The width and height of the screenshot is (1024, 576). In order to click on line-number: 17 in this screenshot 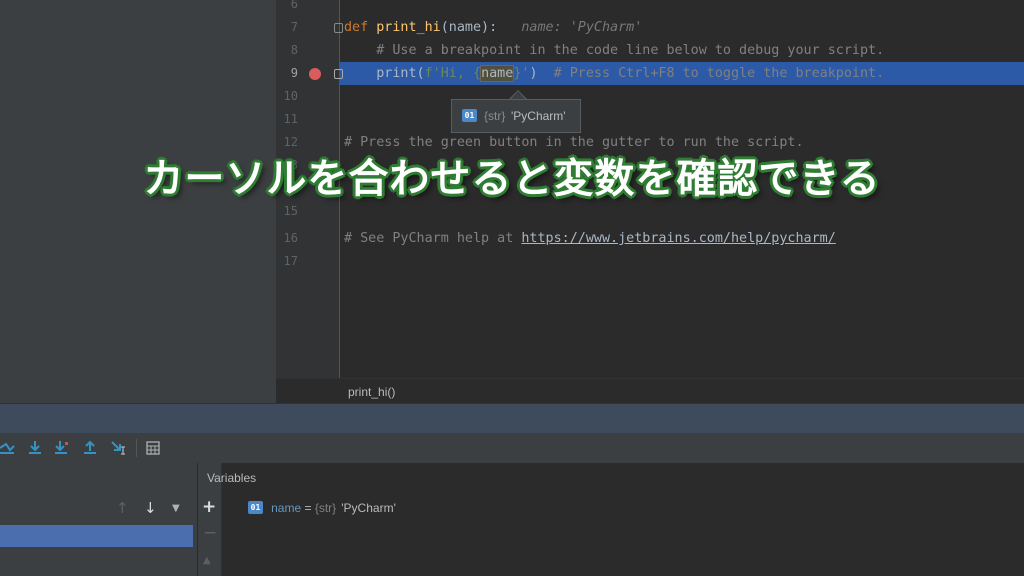, I will do `click(290, 261)`.